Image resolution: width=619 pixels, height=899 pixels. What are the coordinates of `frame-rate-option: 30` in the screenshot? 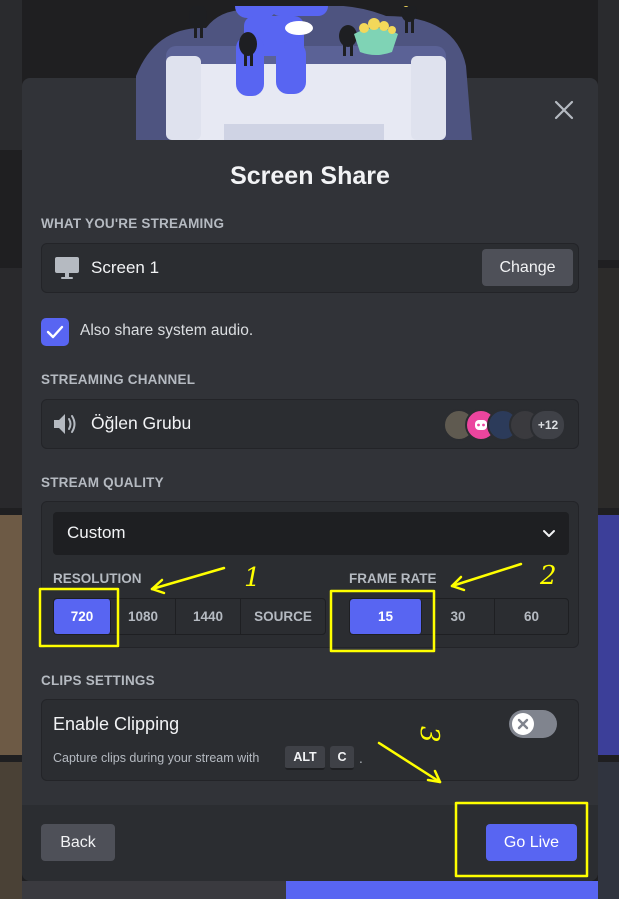 It's located at (458, 616).